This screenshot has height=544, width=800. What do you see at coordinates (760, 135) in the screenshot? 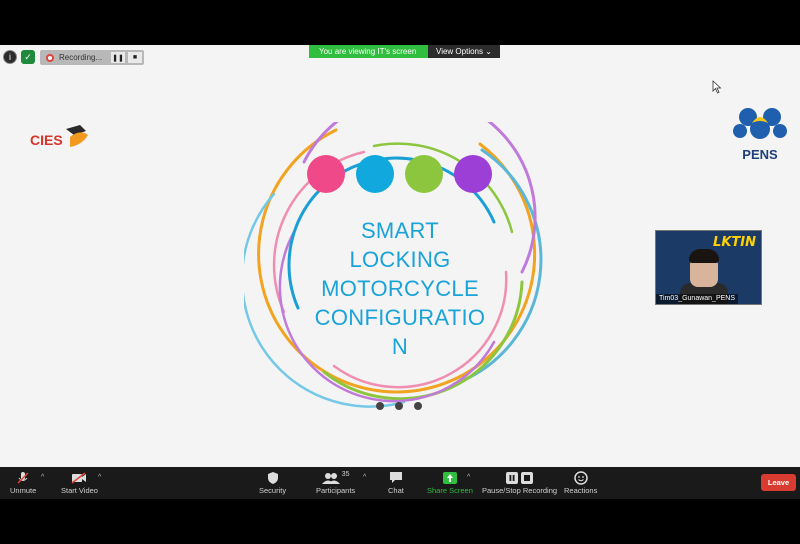
I see `pens-logo: PENS` at bounding box center [760, 135].